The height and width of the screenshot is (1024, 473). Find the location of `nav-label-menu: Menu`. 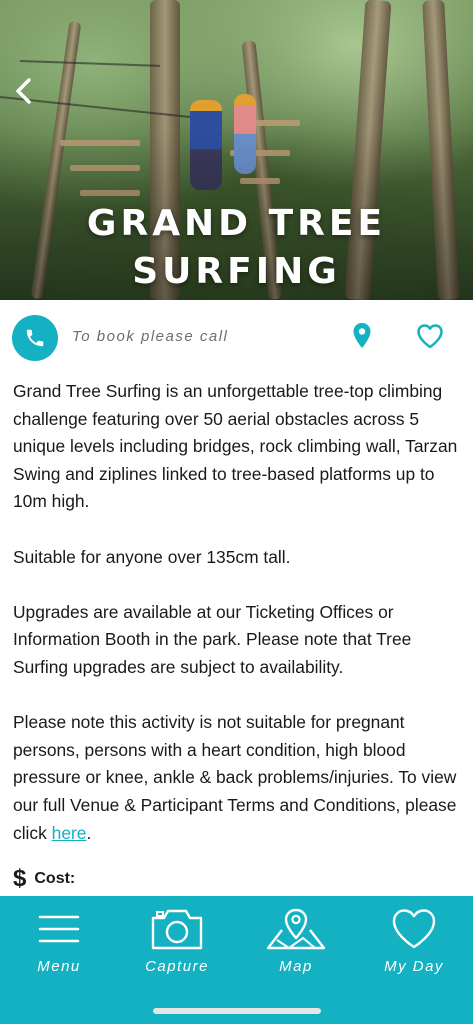

nav-label-menu: Menu is located at coordinates (59, 966).